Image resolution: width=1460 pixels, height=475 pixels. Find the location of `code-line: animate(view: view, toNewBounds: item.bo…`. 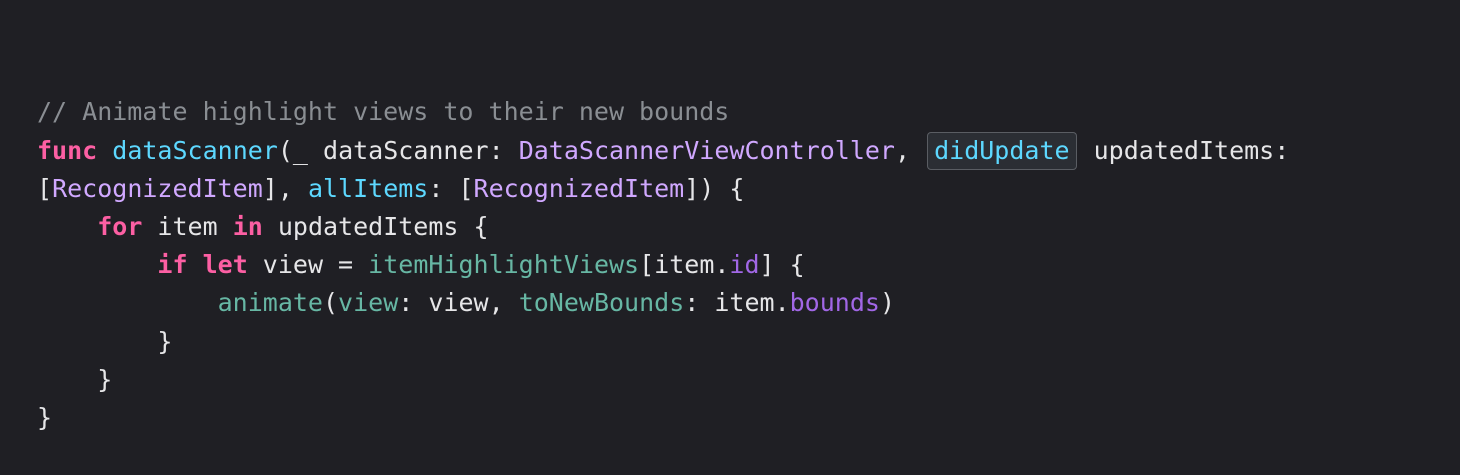

code-line: animate(view: view, toNewBounds: item.bo… is located at coordinates (748, 303).